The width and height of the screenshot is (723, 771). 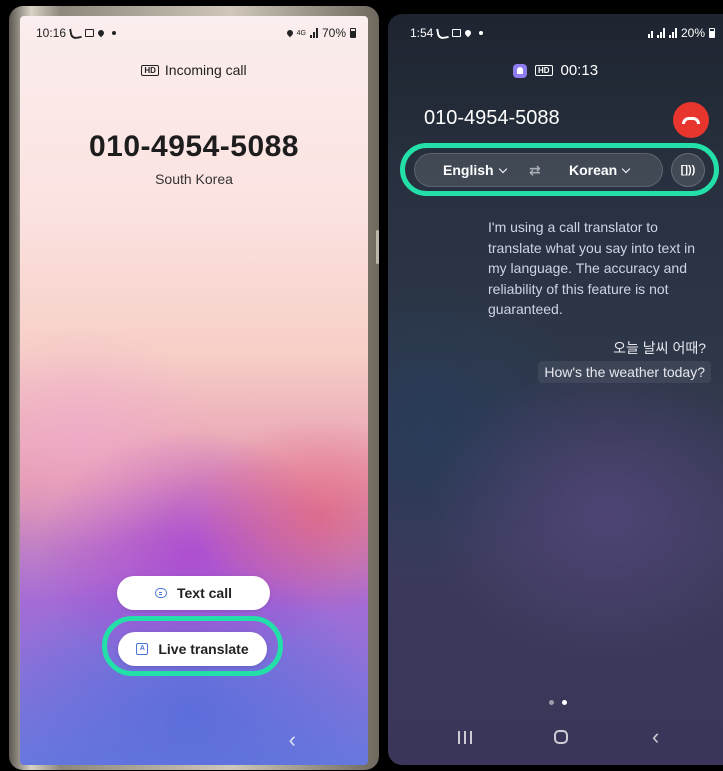 I want to click on target-language-label: Korean, so click(x=593, y=170).